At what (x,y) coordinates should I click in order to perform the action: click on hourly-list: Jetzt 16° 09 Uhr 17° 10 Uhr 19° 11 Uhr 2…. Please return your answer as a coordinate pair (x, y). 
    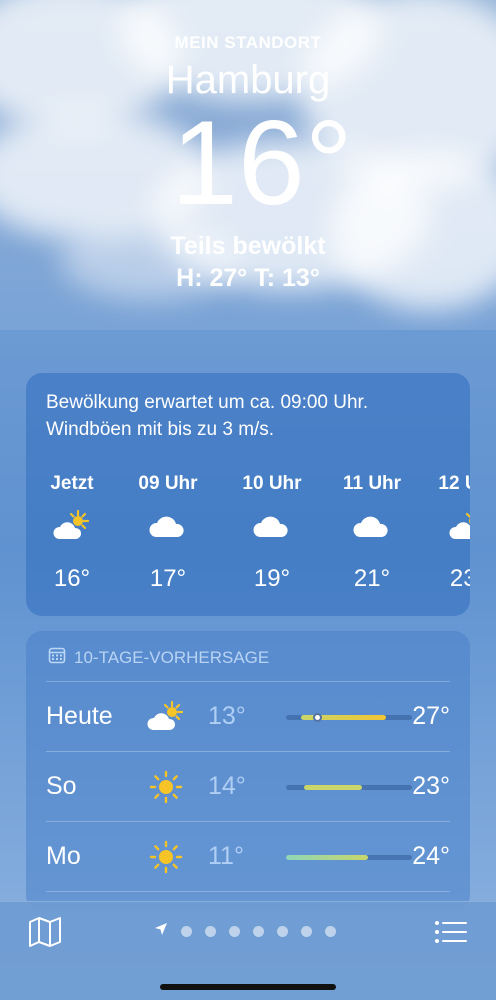
    Looking at the image, I should click on (248, 538).